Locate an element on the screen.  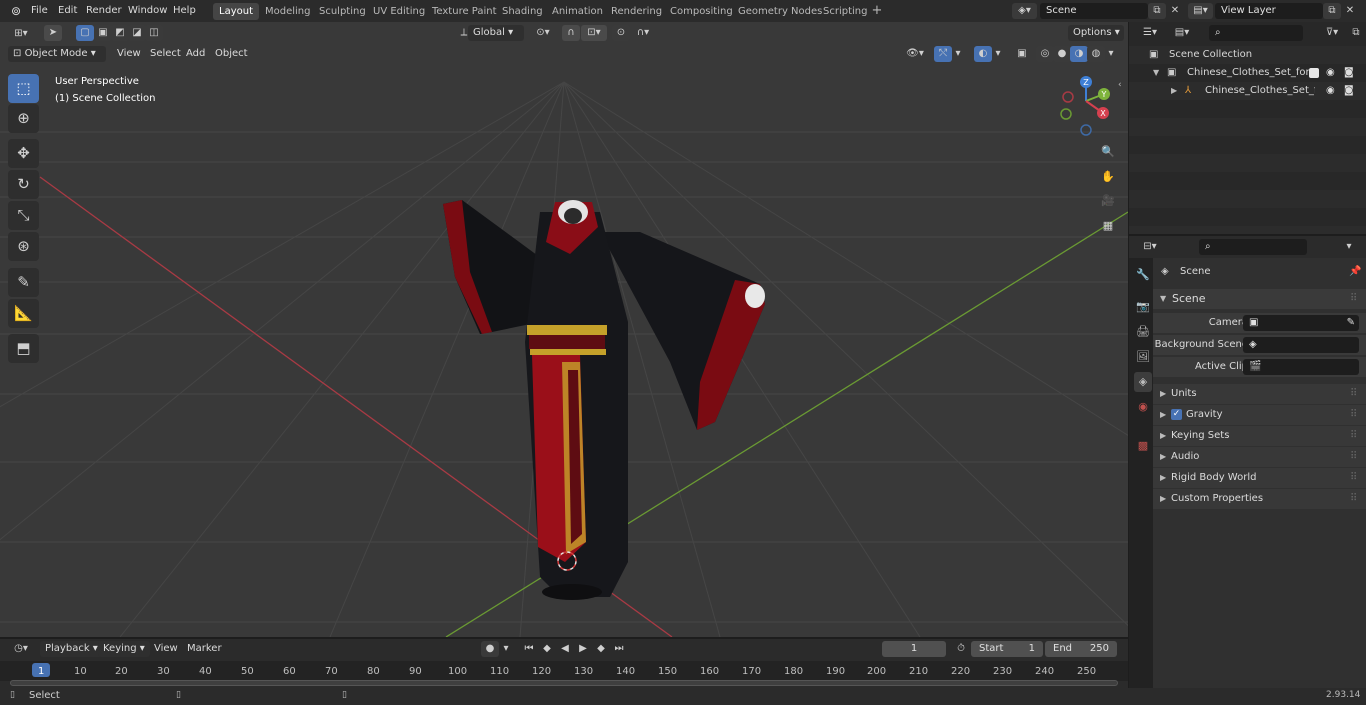
prev-keyframe-icon: ◆ is located at coordinates (547, 649).